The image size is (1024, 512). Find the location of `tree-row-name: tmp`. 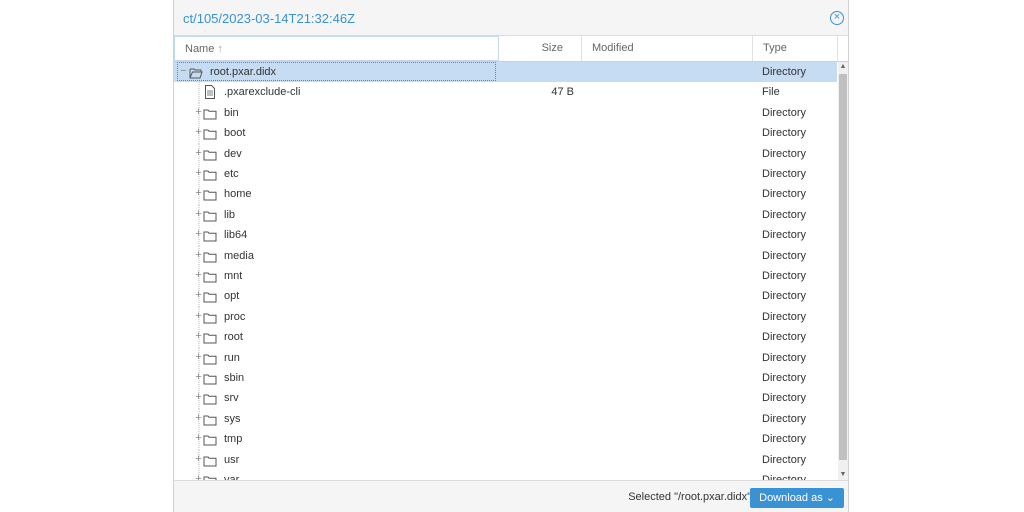

tree-row-name: tmp is located at coordinates (233, 439).